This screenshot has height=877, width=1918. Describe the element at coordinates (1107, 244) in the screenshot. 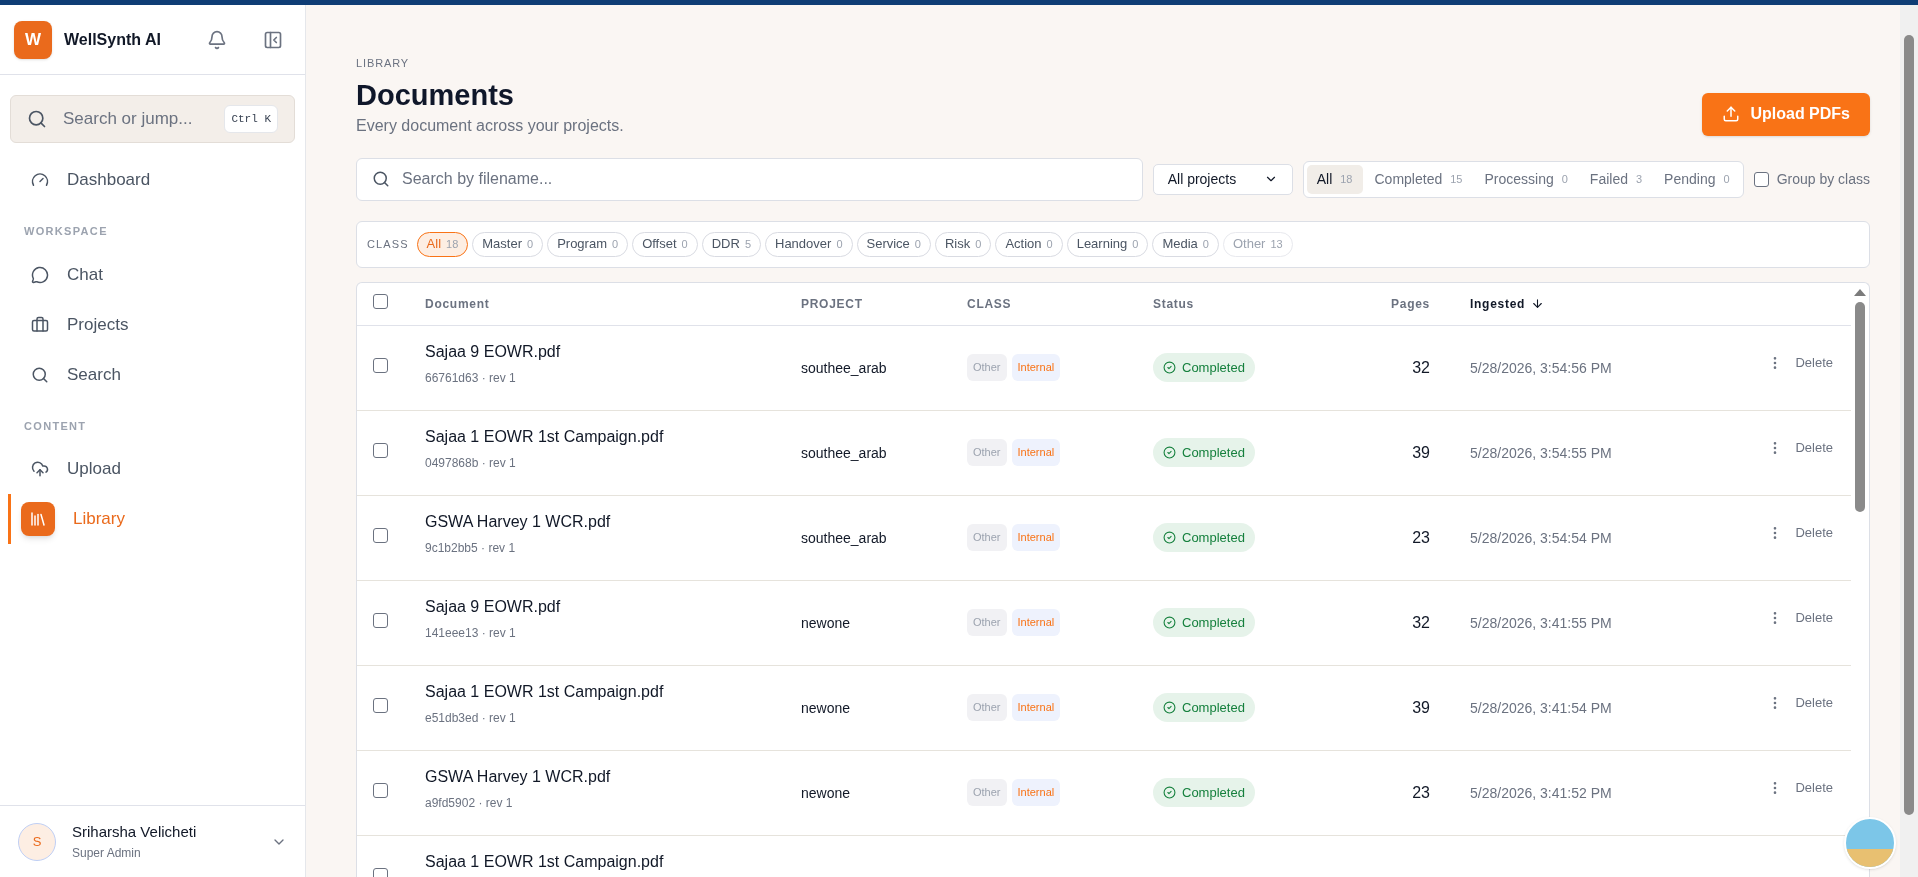

I see `class-chip: Learning 0` at that location.